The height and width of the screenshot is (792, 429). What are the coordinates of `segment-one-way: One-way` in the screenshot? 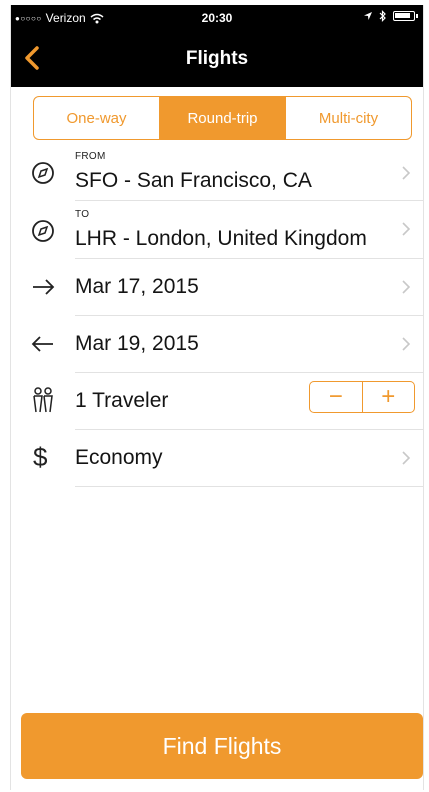 It's located at (97, 118).